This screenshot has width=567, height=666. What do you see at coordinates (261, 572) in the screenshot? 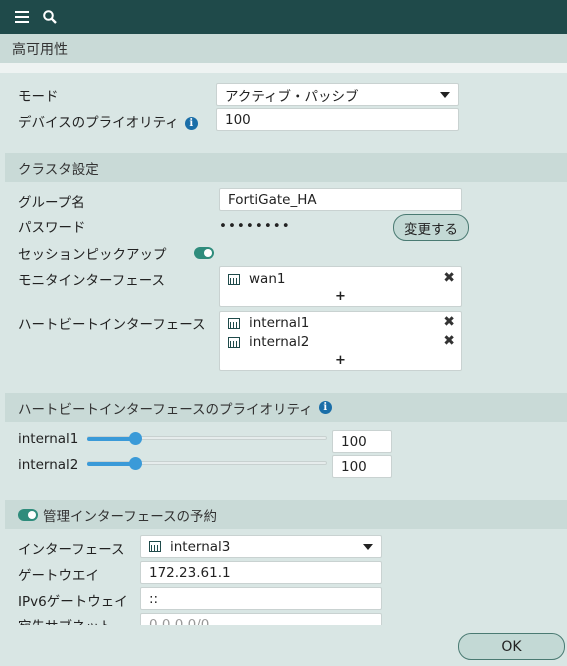
I see `gateway-input: 172.23.61.1` at bounding box center [261, 572].